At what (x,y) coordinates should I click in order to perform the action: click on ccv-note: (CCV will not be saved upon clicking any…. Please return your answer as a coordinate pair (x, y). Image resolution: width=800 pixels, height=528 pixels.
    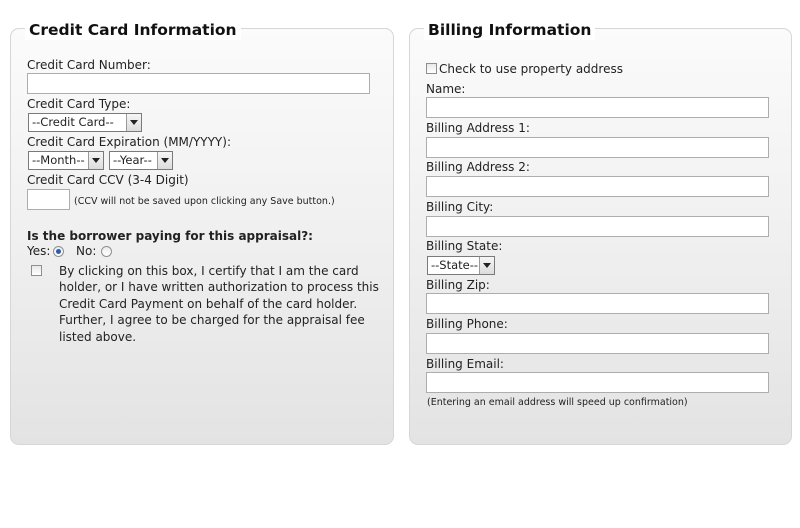
    Looking at the image, I should click on (204, 201).